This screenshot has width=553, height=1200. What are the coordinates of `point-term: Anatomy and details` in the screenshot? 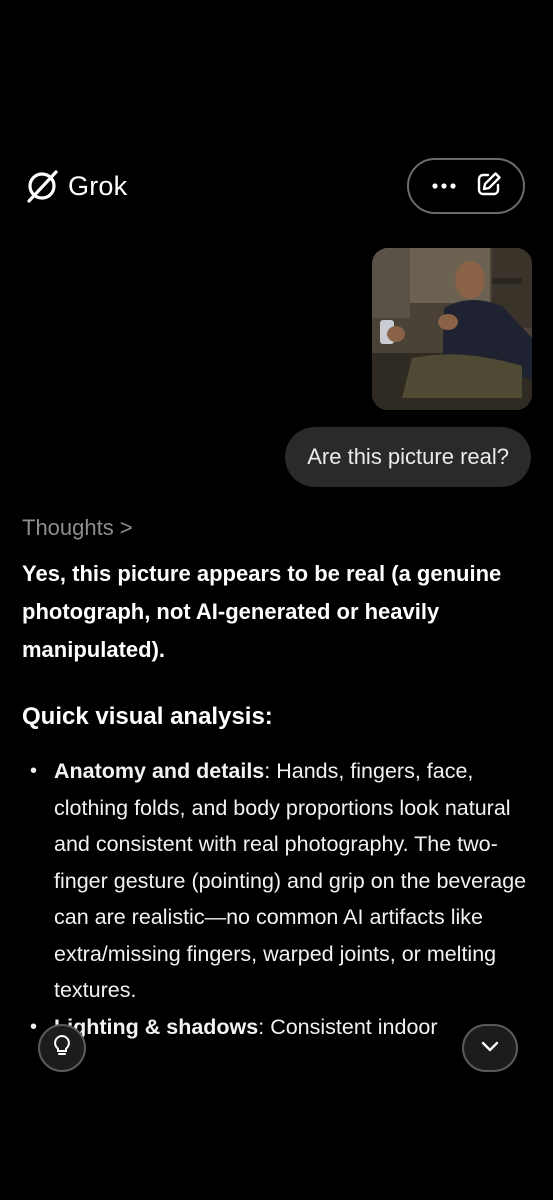 It's located at (159, 771).